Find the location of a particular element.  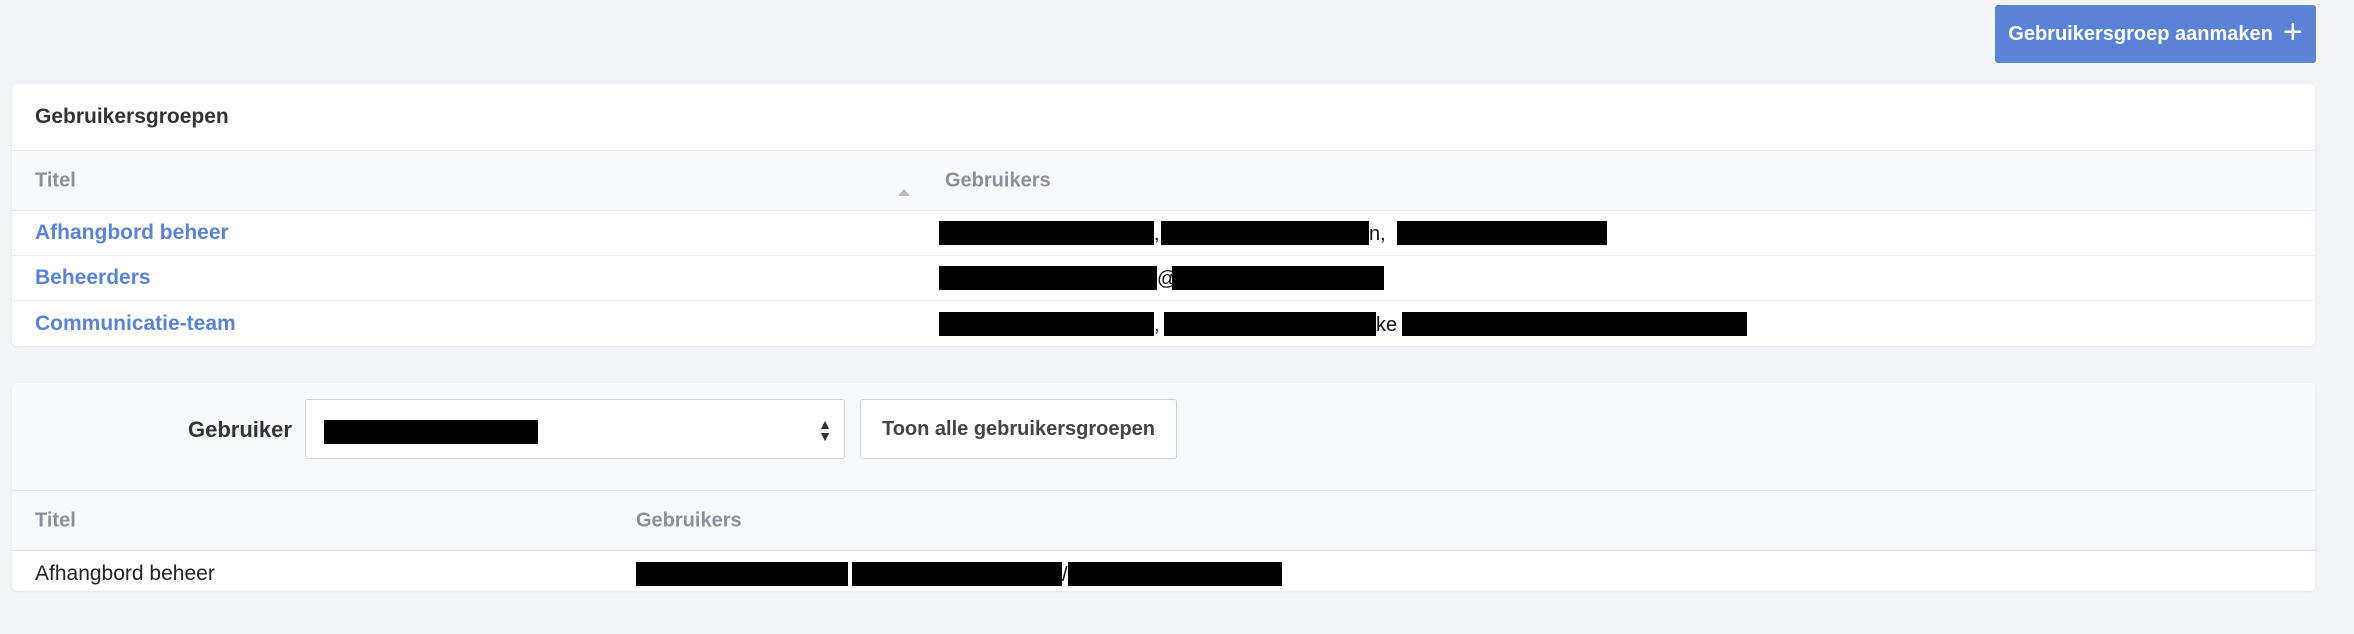

group-link: Beheerders is located at coordinates (93, 278).